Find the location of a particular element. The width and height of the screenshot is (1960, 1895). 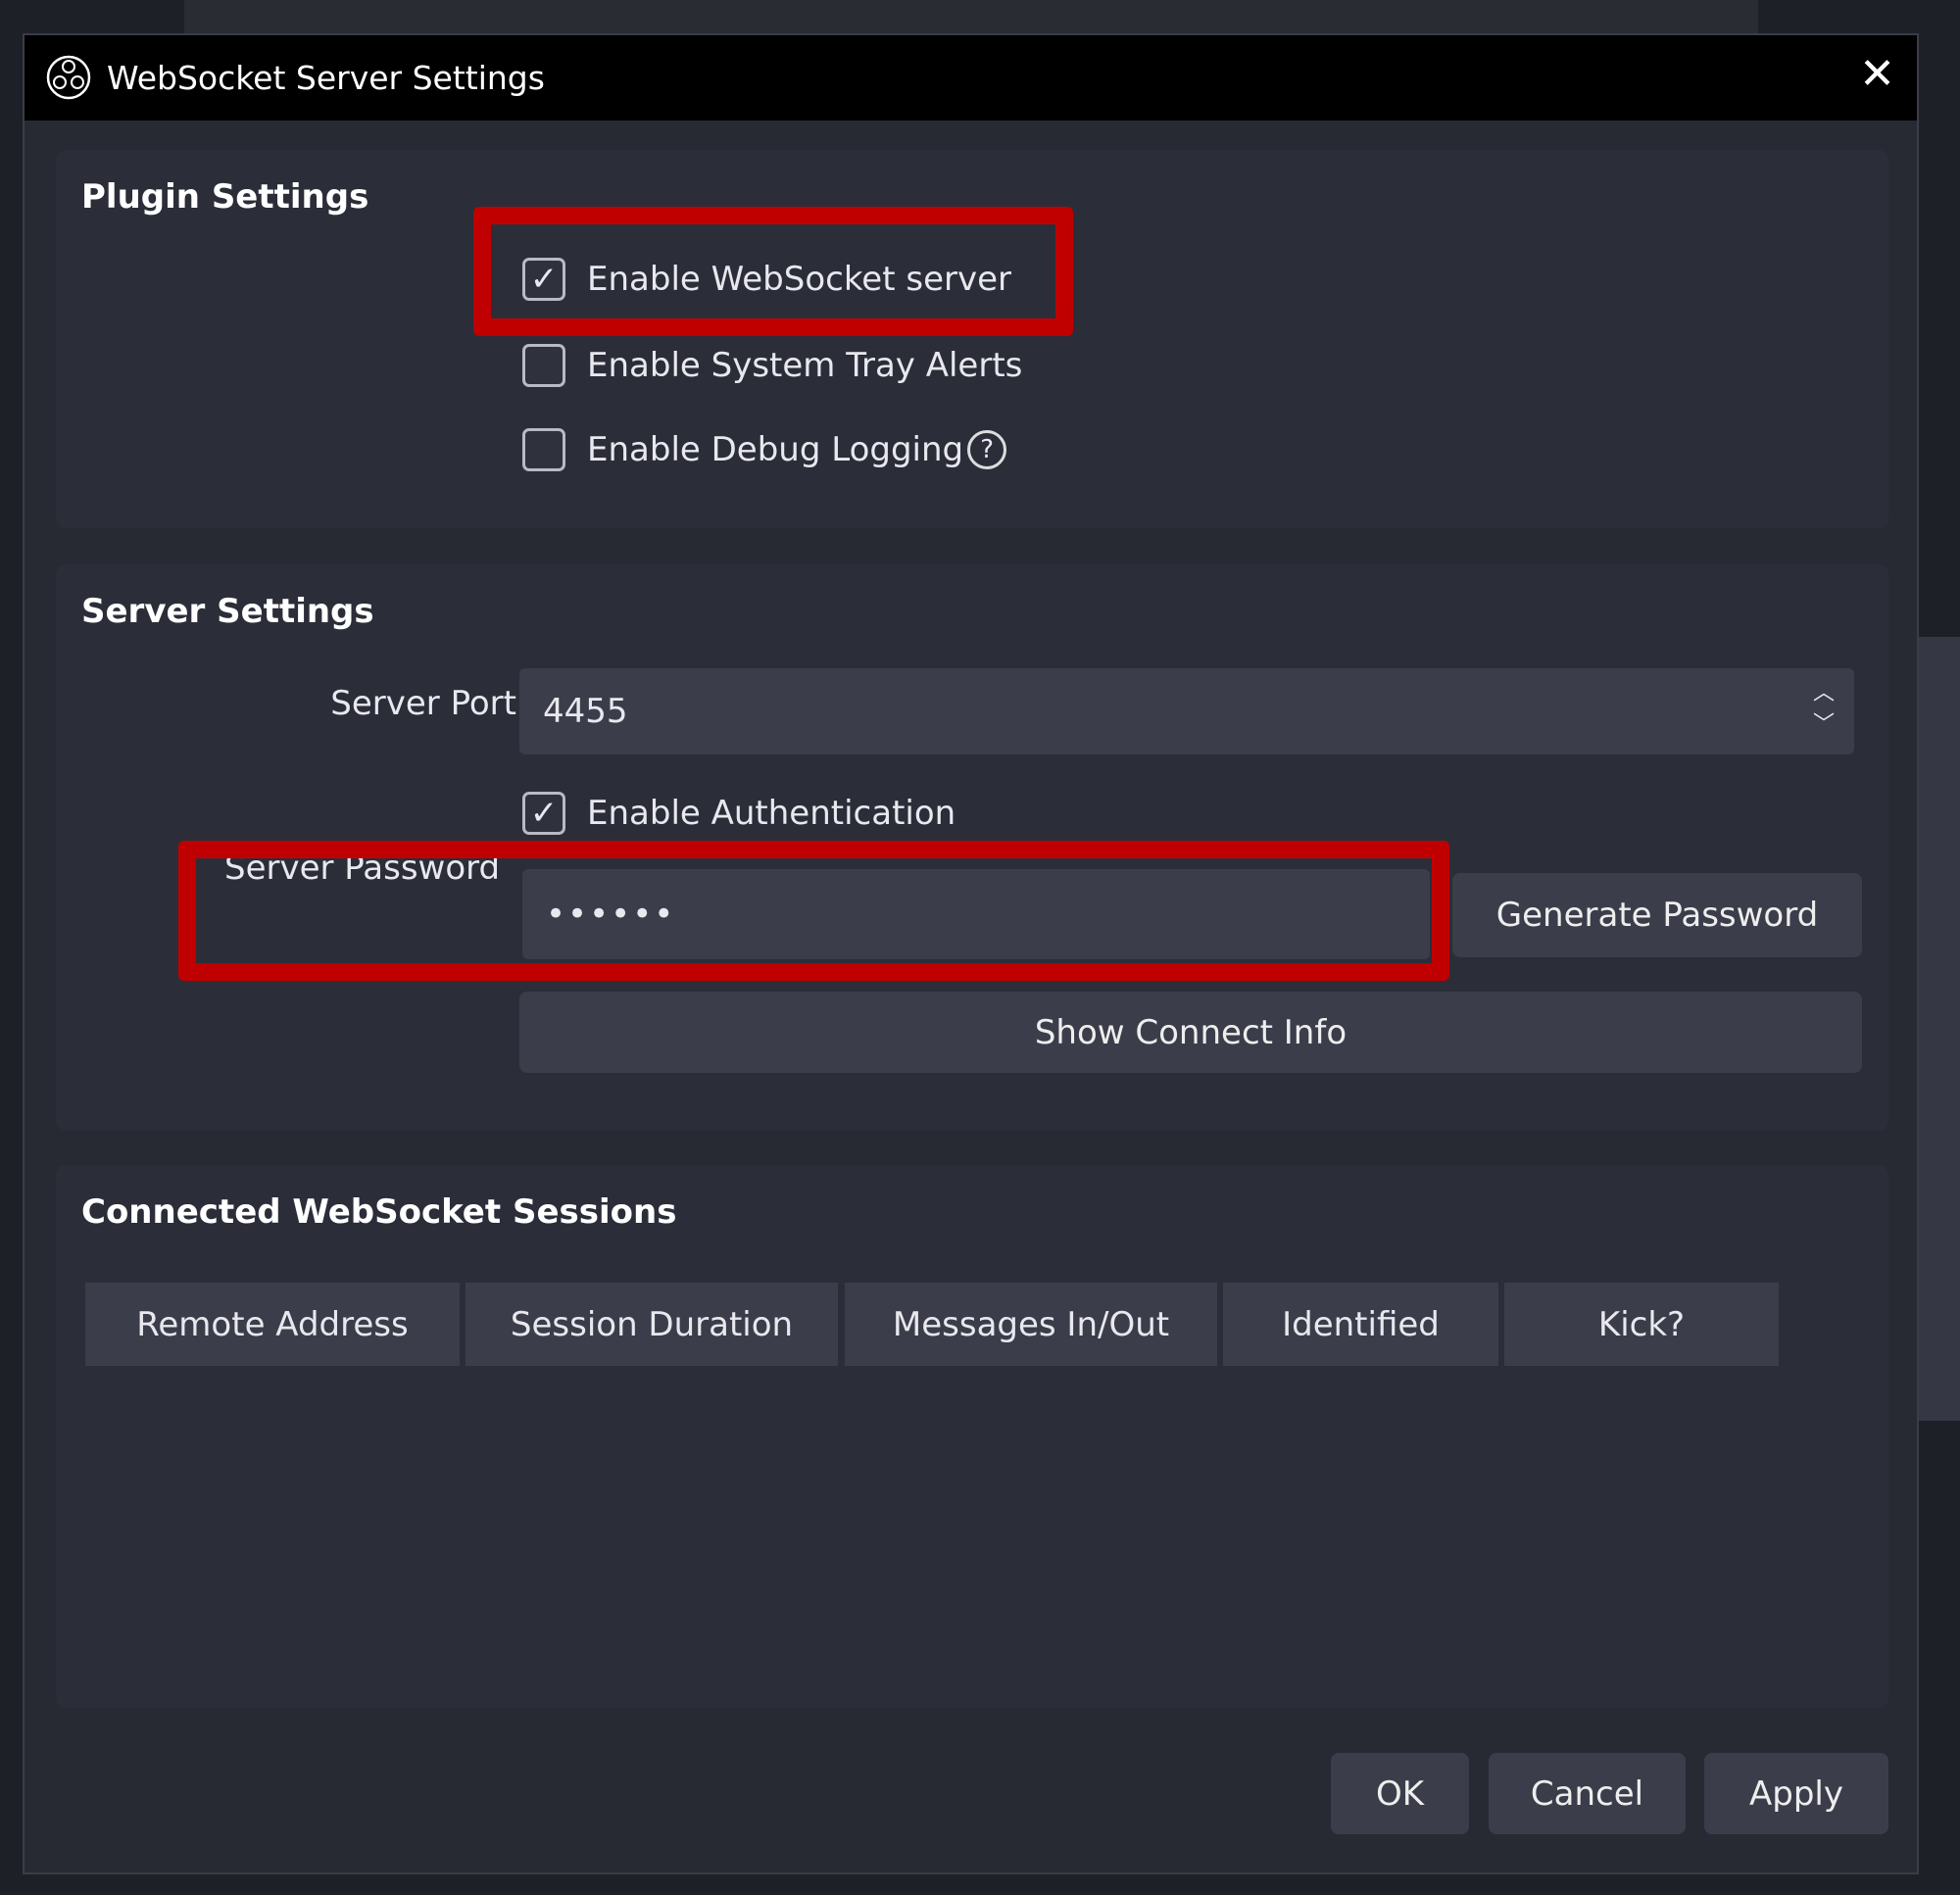

show-connect-info-button: Show Connect Info is located at coordinates (1190, 1032).